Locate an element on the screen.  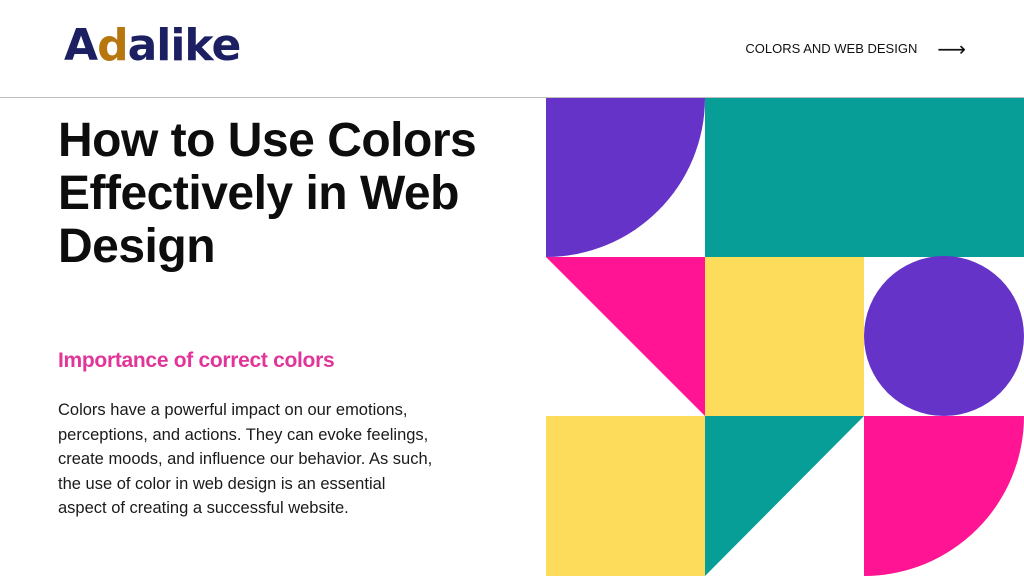
section-subheading: Importance of correct colors is located at coordinates (196, 360).